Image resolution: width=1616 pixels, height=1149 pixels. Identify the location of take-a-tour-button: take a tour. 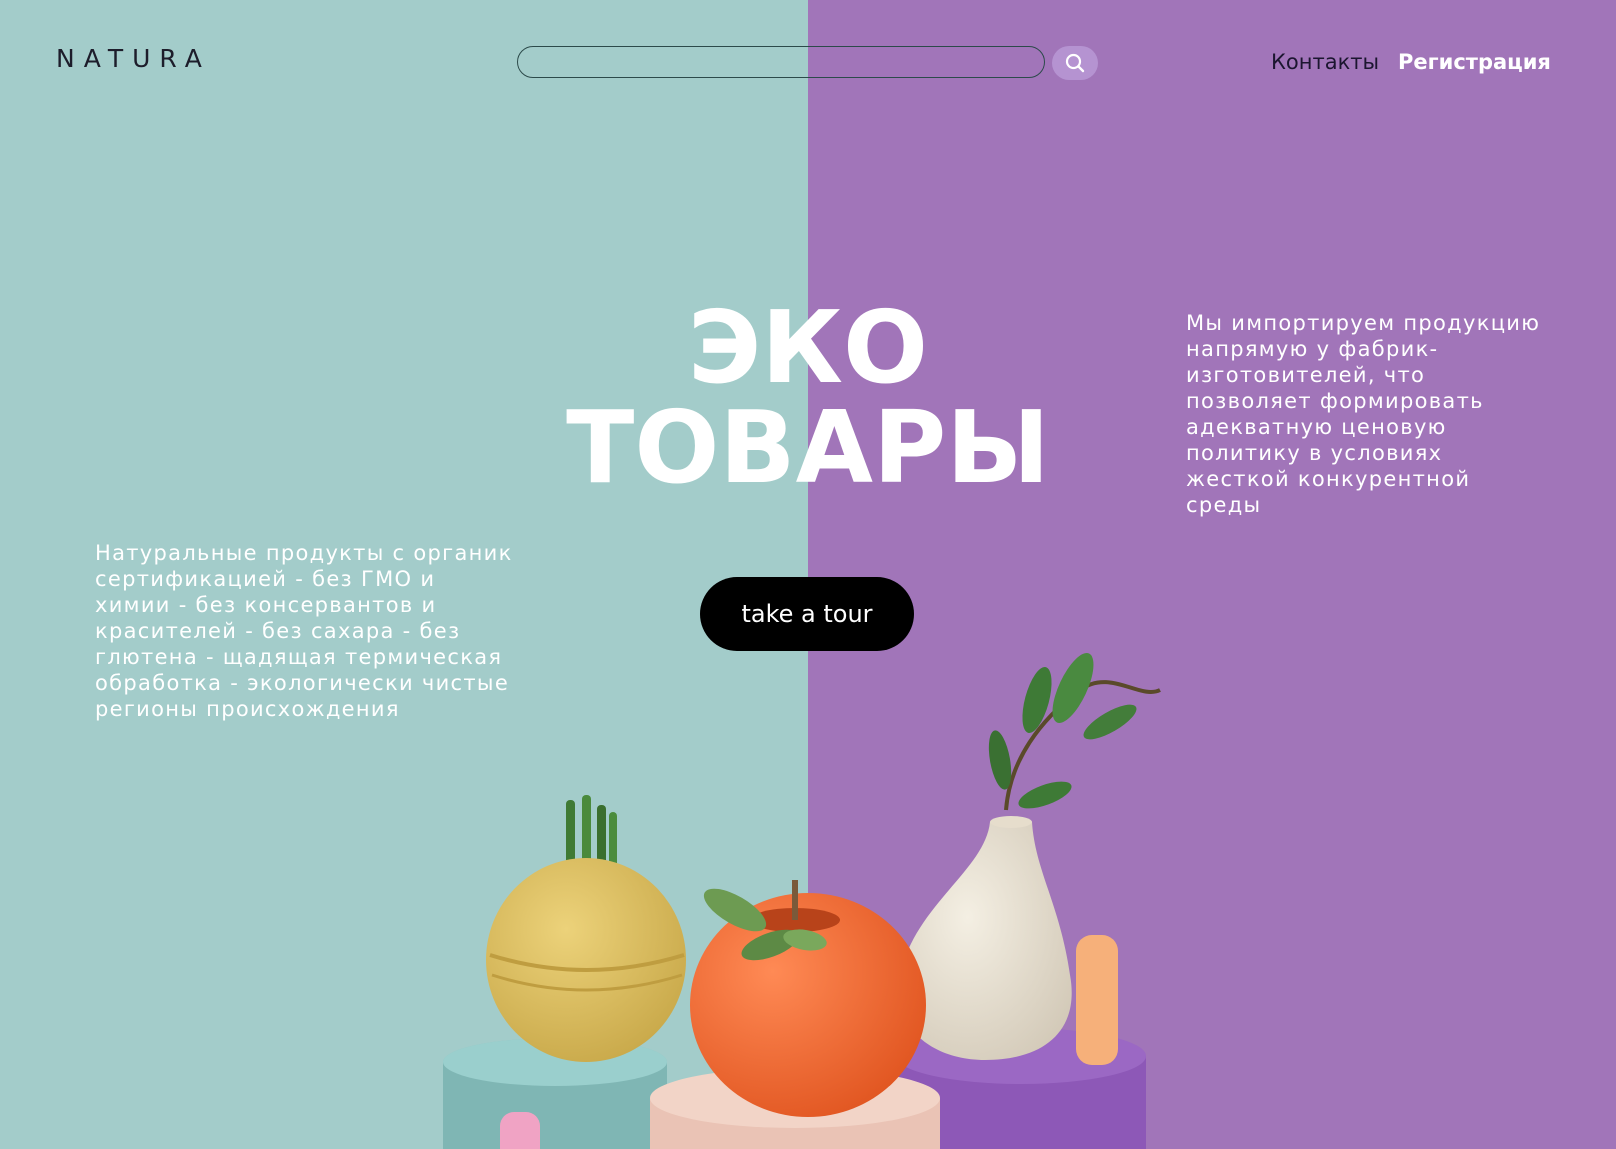
(807, 614).